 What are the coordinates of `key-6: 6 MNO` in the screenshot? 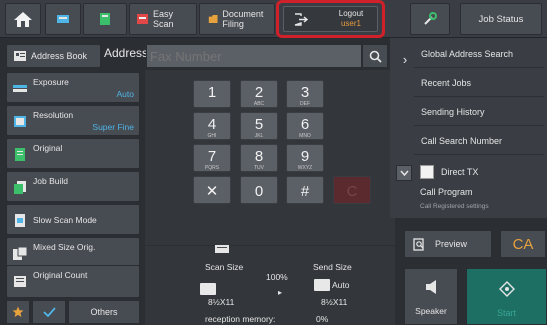 It's located at (305, 126).